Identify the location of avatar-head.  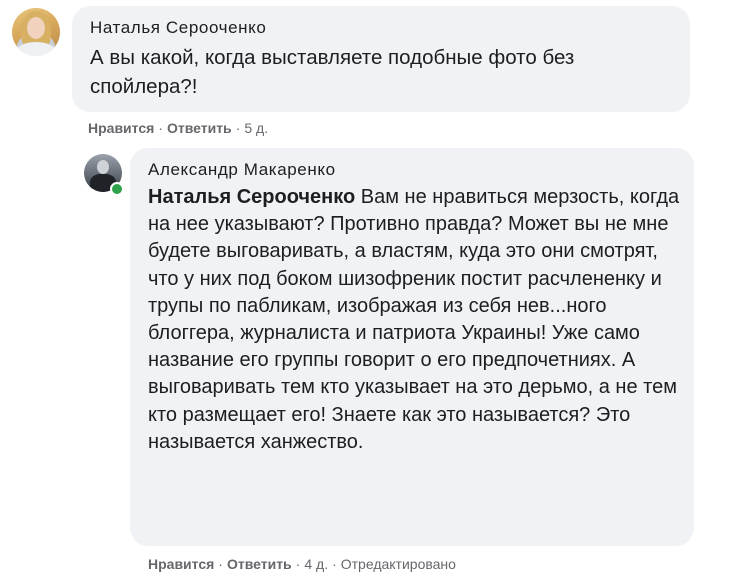
(103, 167).